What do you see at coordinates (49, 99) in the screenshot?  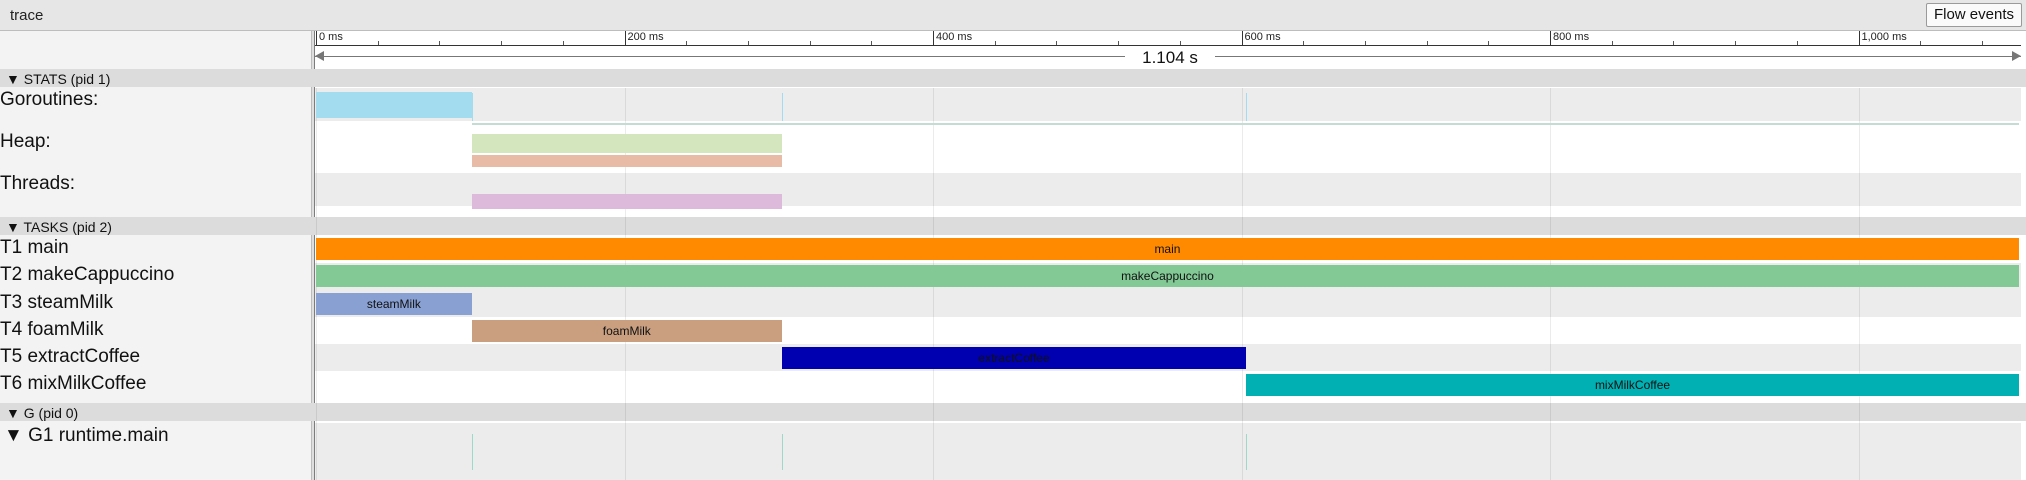 I see `row-label-goroutines: Goroutines:` at bounding box center [49, 99].